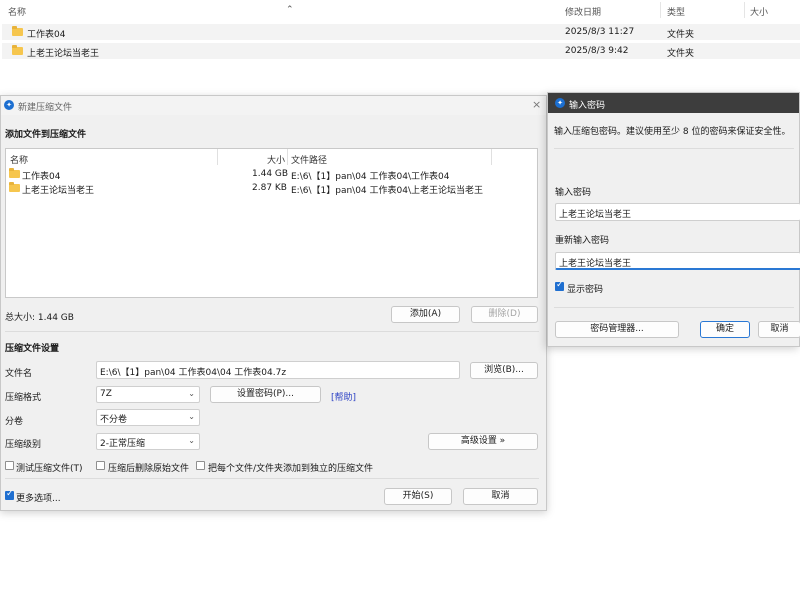 The height and width of the screenshot is (600, 800). I want to click on advanced-settings-button: 高级设置 », so click(483, 441).